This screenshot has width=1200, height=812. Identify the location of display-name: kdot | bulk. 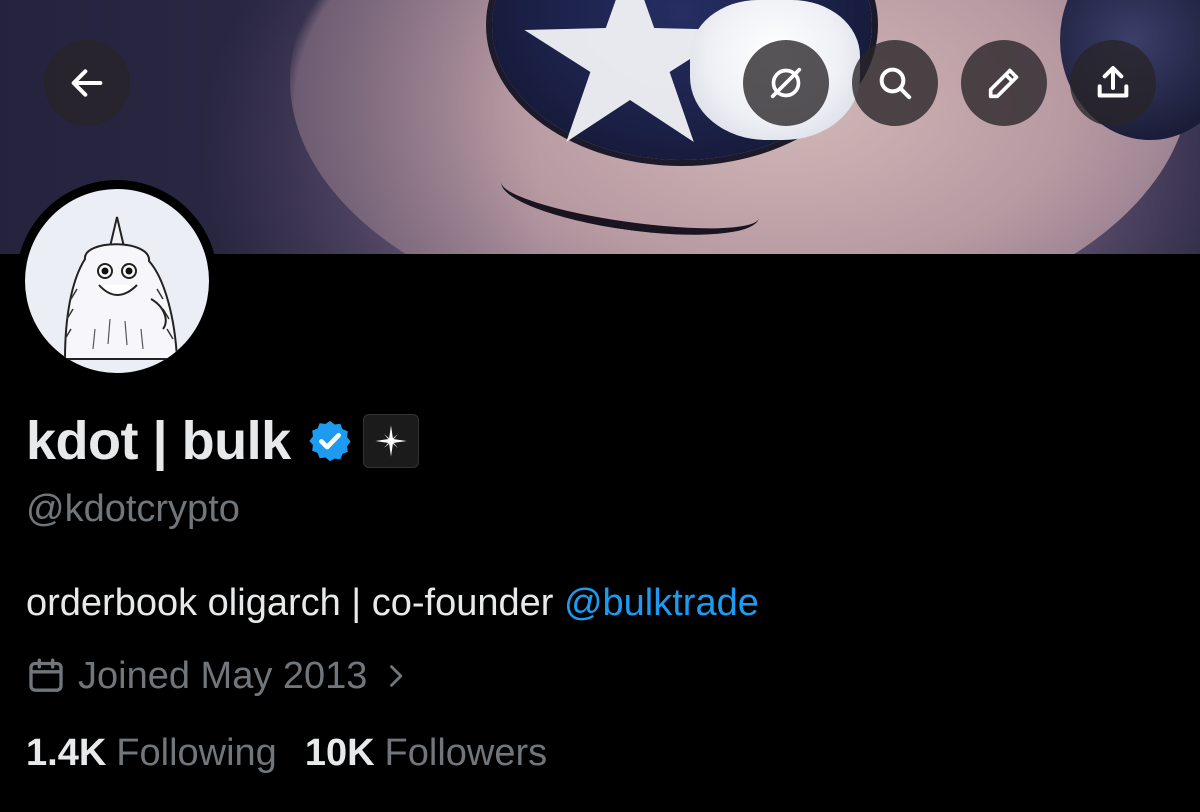
(158, 441).